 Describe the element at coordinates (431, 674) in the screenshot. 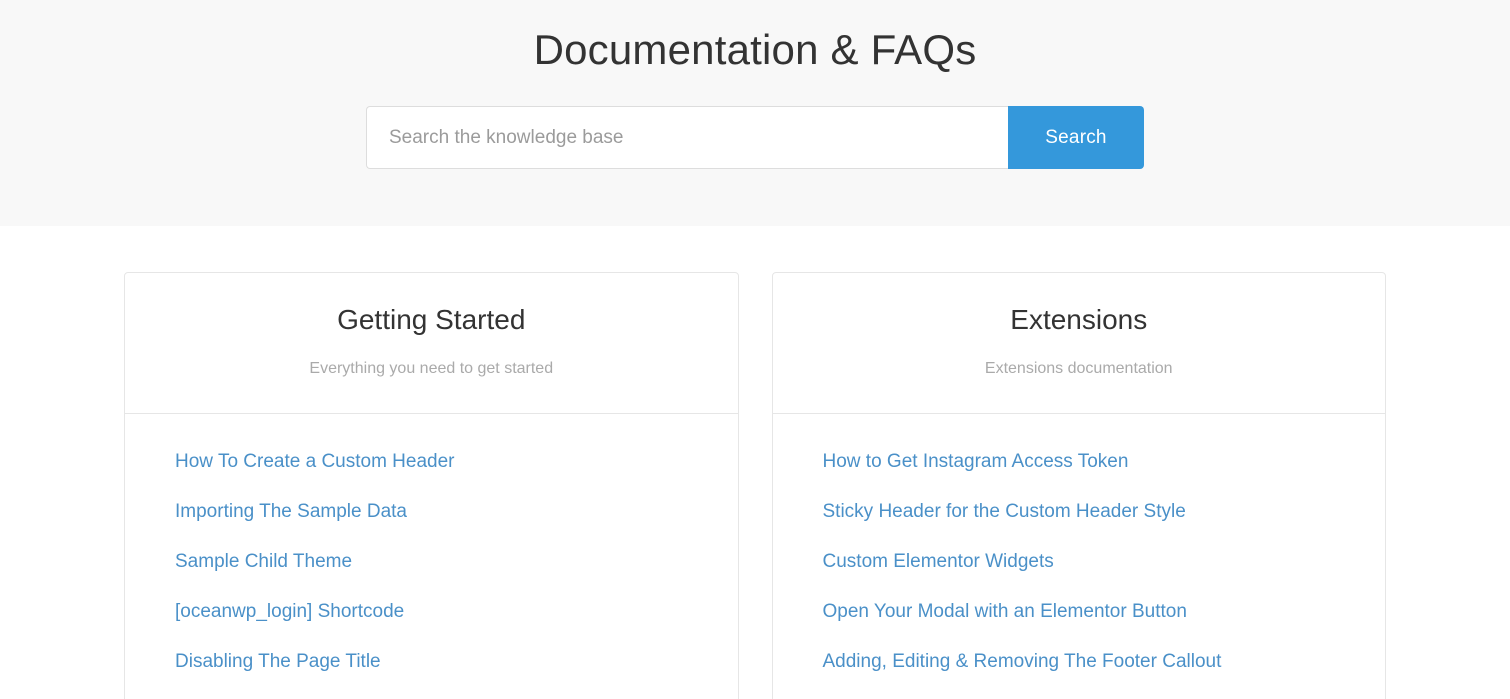

I see `list-item: Disabling The Page Title` at that location.